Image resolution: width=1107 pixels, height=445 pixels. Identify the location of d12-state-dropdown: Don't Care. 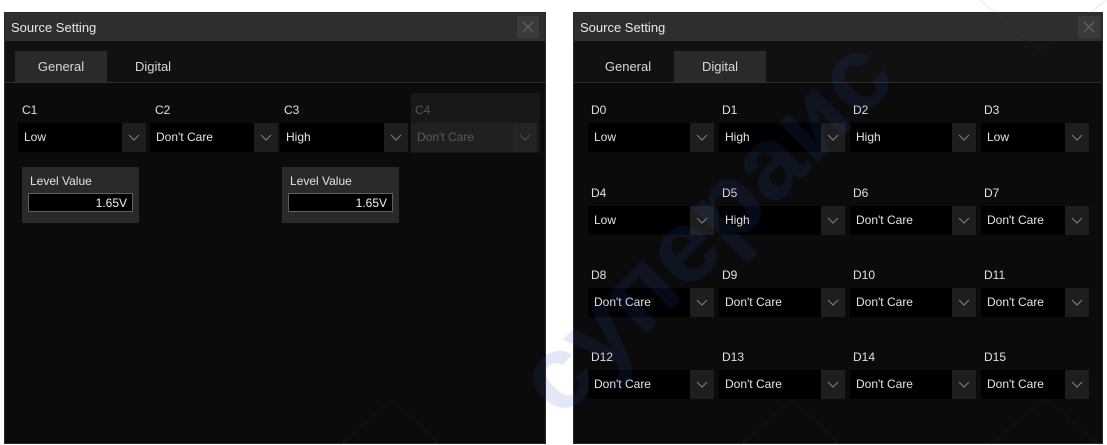
(651, 384).